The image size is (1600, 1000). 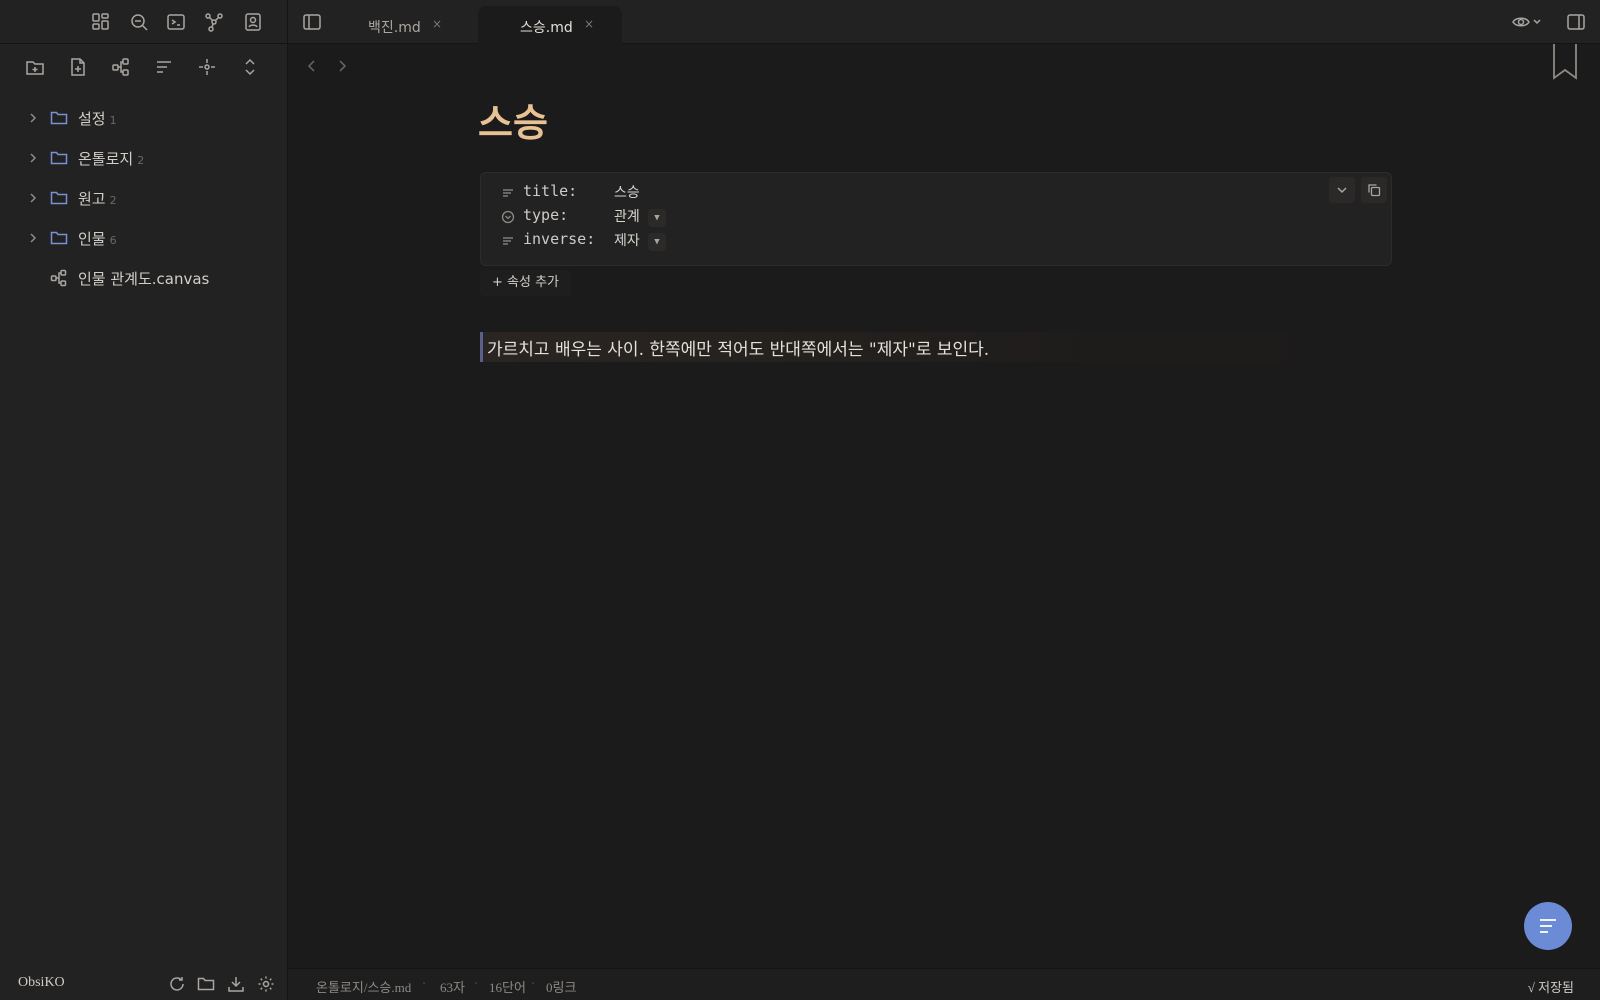 What do you see at coordinates (144, 984) in the screenshot?
I see `sidebar-footer: ObsiKO` at bounding box center [144, 984].